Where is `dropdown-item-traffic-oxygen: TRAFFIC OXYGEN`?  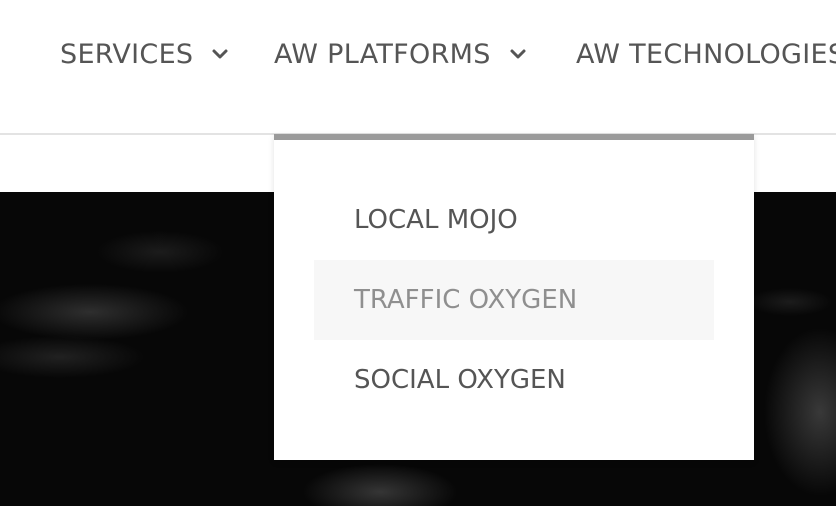 dropdown-item-traffic-oxygen: TRAFFIC OXYGEN is located at coordinates (514, 300).